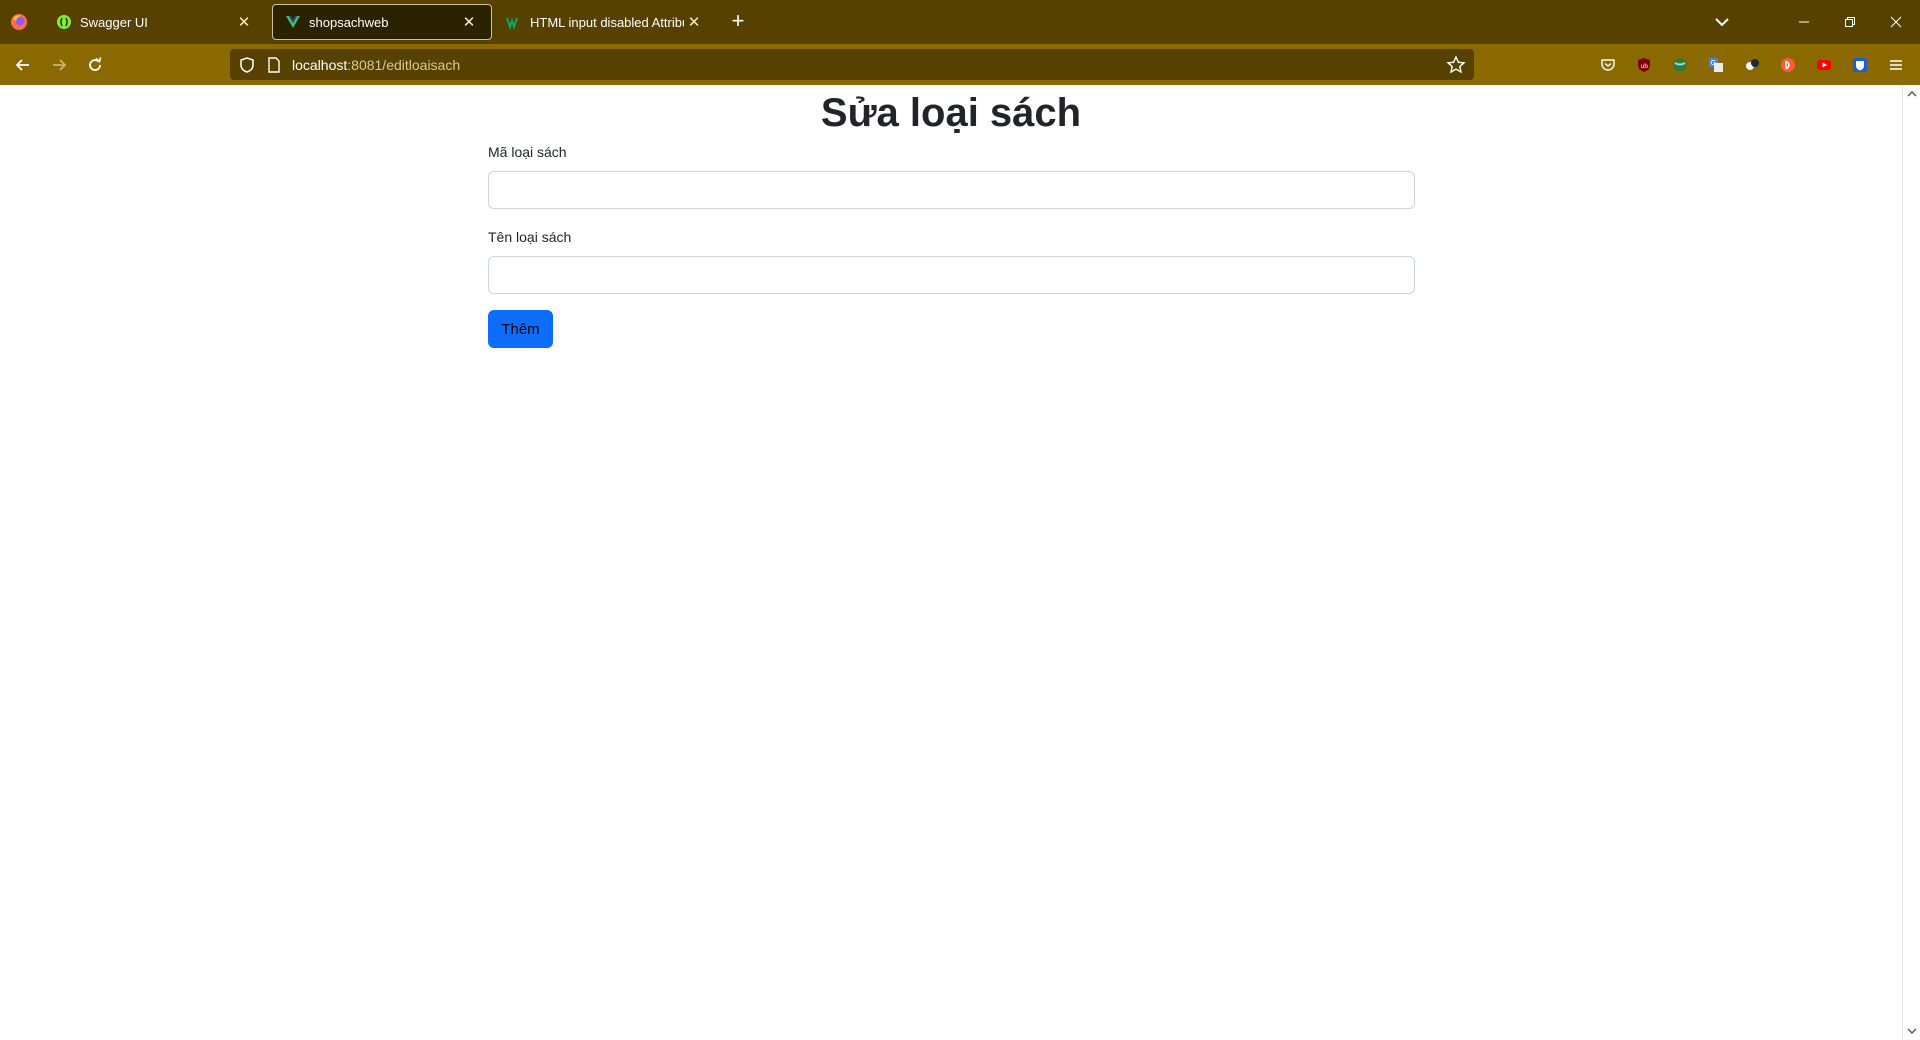 This screenshot has height=1040, width=1920. I want to click on tab-shopsachweb: shopsachweb ✕, so click(382, 22).